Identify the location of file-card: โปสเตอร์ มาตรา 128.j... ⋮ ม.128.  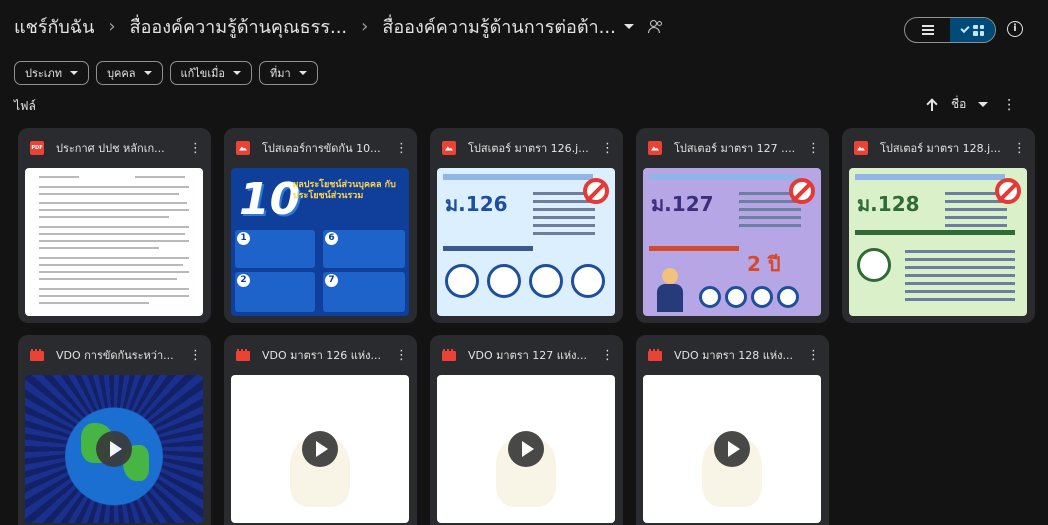
(938, 225).